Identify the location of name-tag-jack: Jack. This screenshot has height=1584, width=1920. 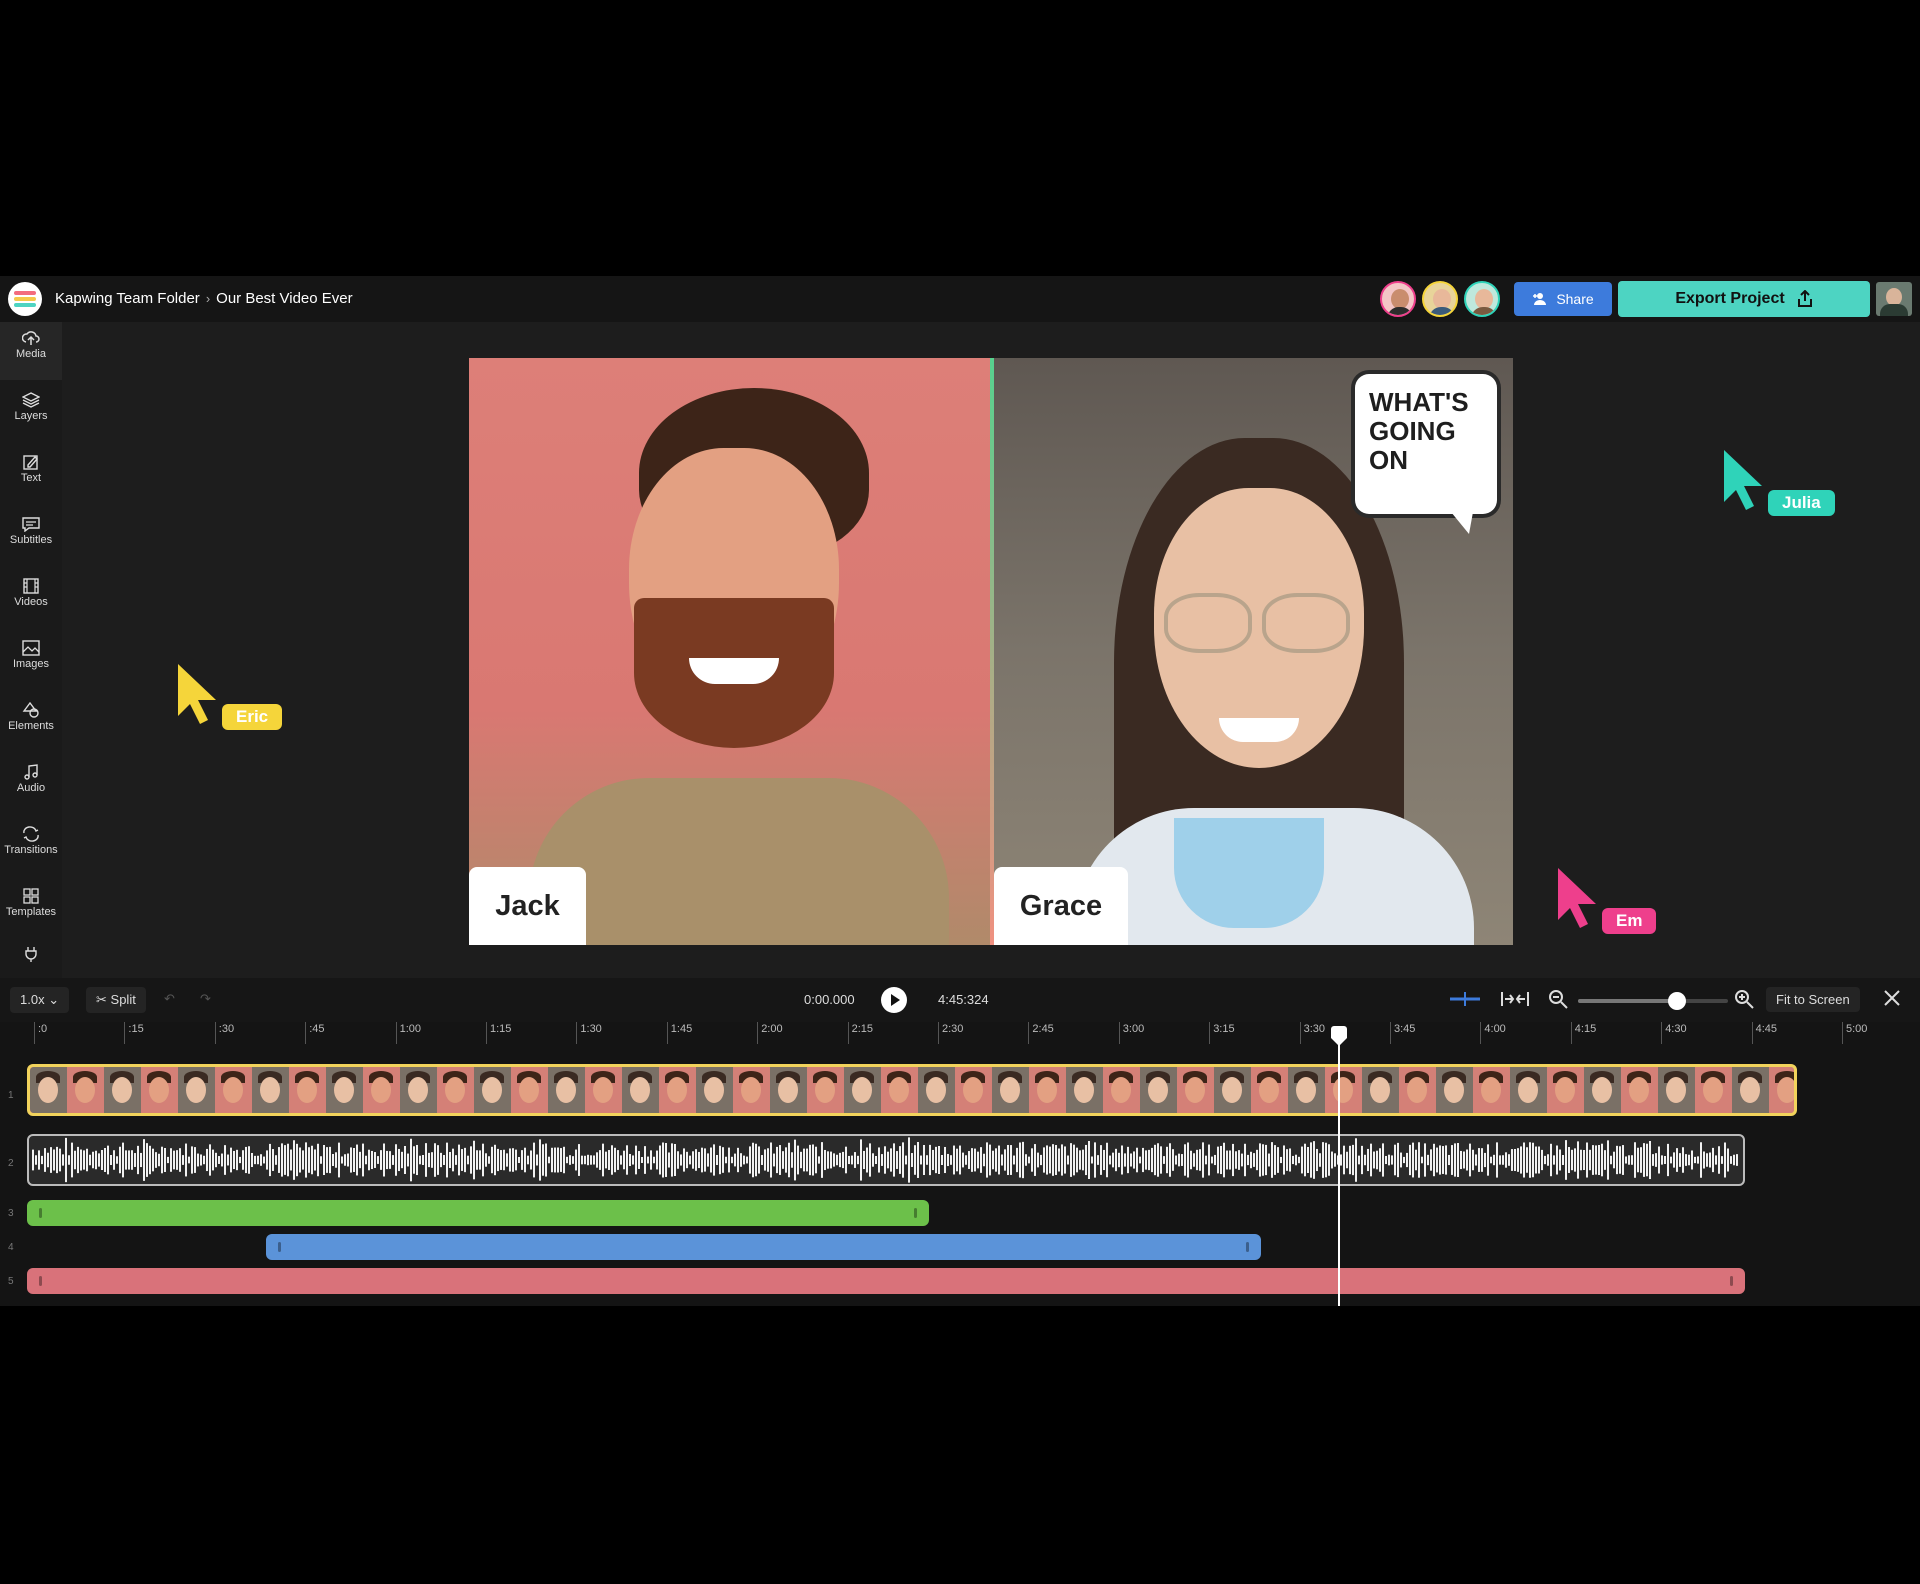
(527, 906).